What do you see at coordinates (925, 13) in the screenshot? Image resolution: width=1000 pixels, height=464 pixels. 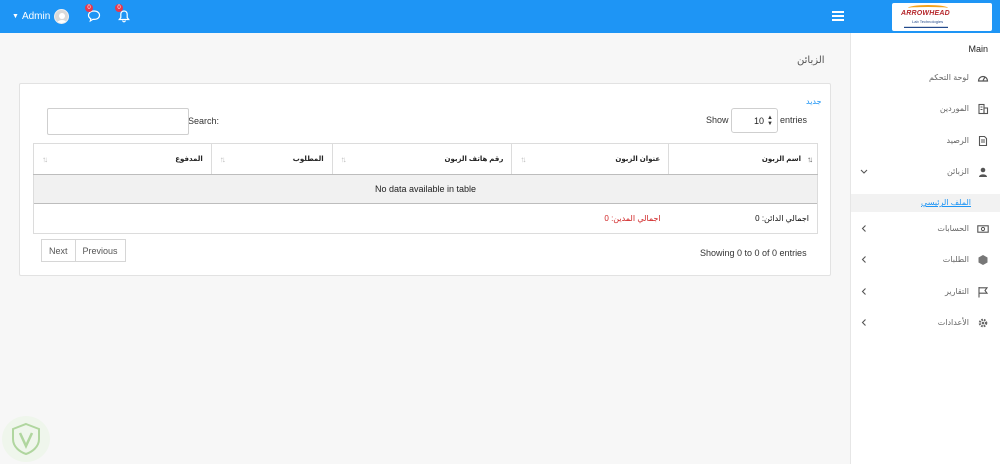 I see `brand-name: ARROWHEAD` at bounding box center [925, 13].